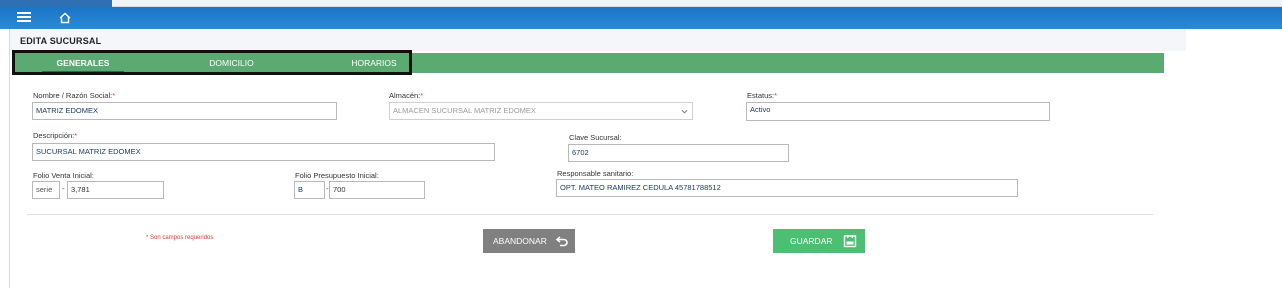  What do you see at coordinates (406, 95) in the screenshot?
I see `almacen-label: Almacén:*` at bounding box center [406, 95].